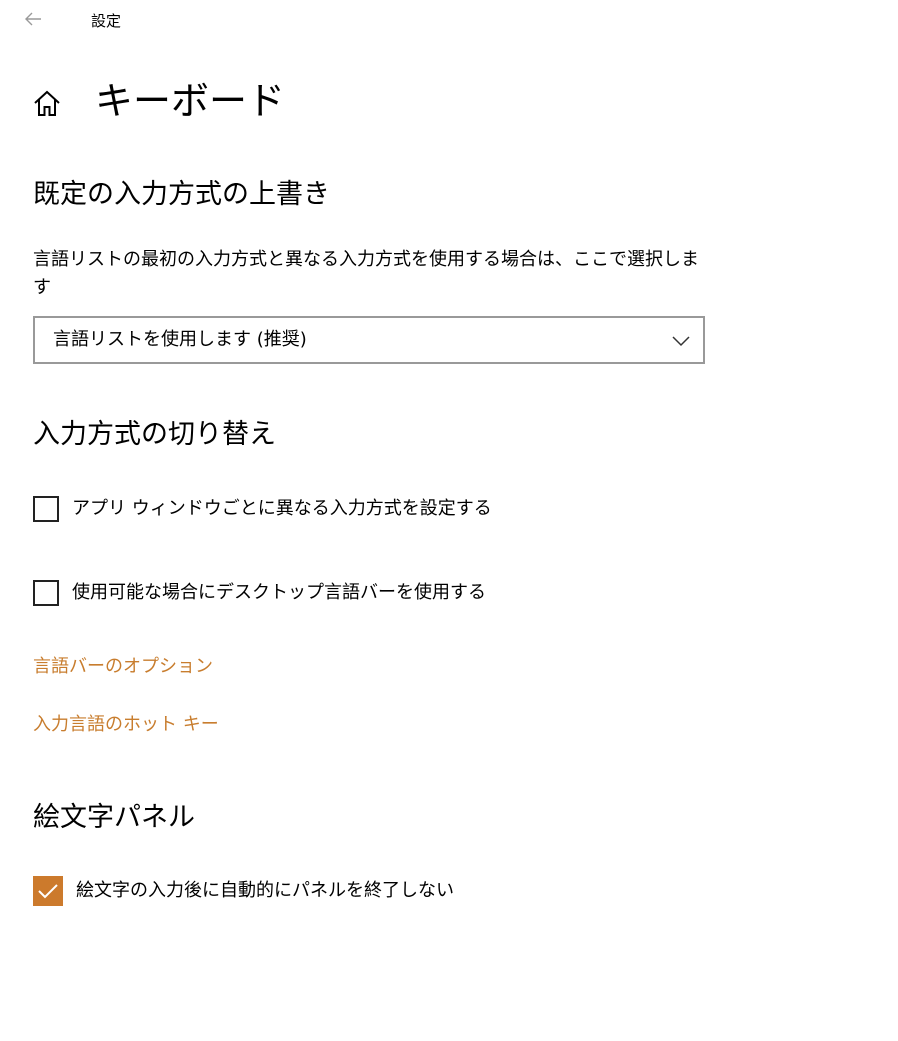 Image resolution: width=898 pixels, height=1041 pixels. I want to click on desktop-language-bar-label: 使用可能な場合にデスクトップ言語バーを使用する, so click(279, 592).